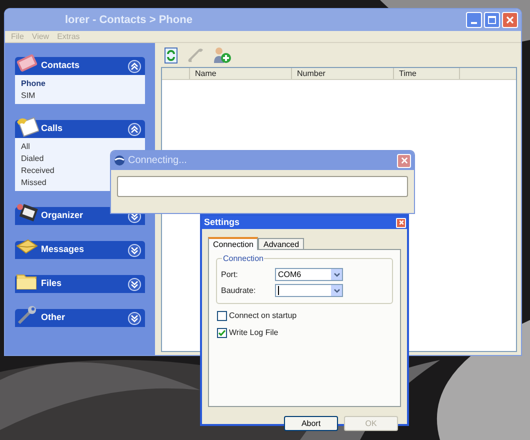  What do you see at coordinates (311, 423) in the screenshot?
I see `dialog-button: Abort` at bounding box center [311, 423].